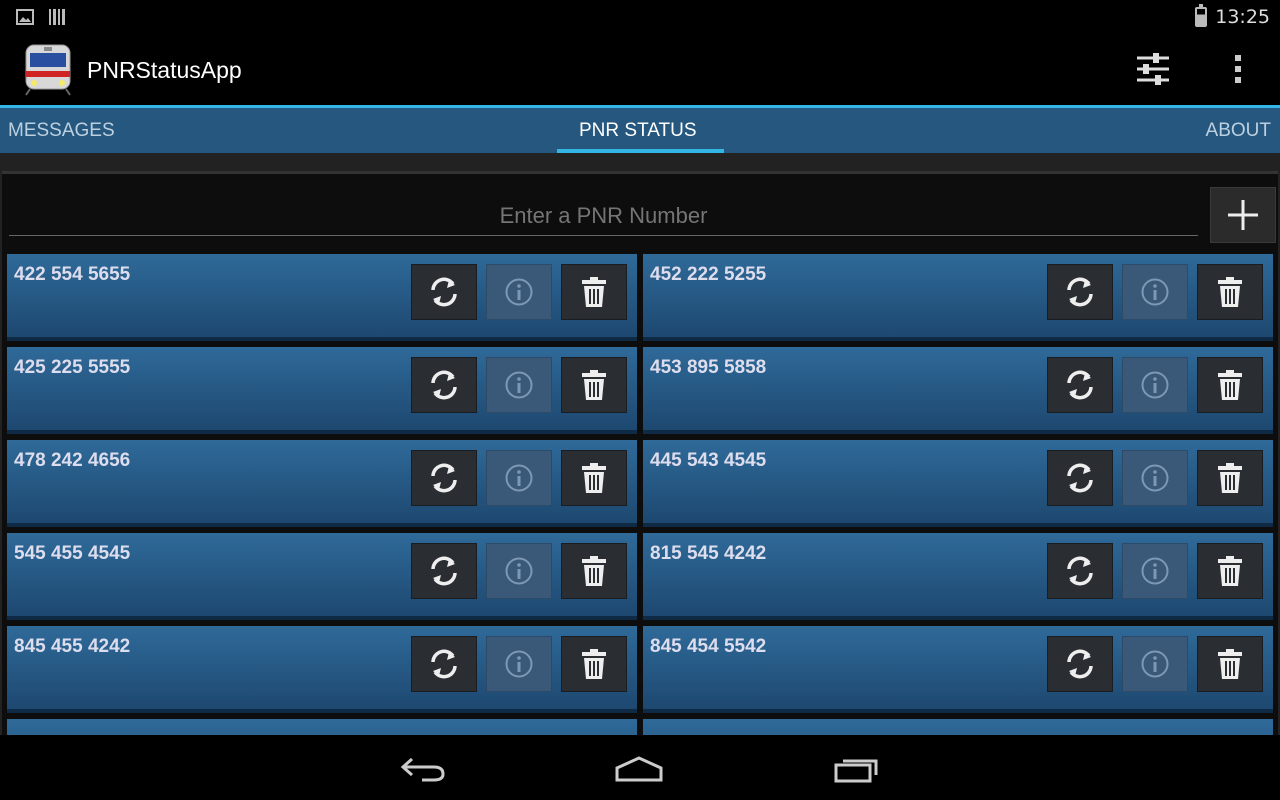 This screenshot has height=800, width=1280. Describe the element at coordinates (48, 70) in the screenshot. I see `train-icon` at that location.